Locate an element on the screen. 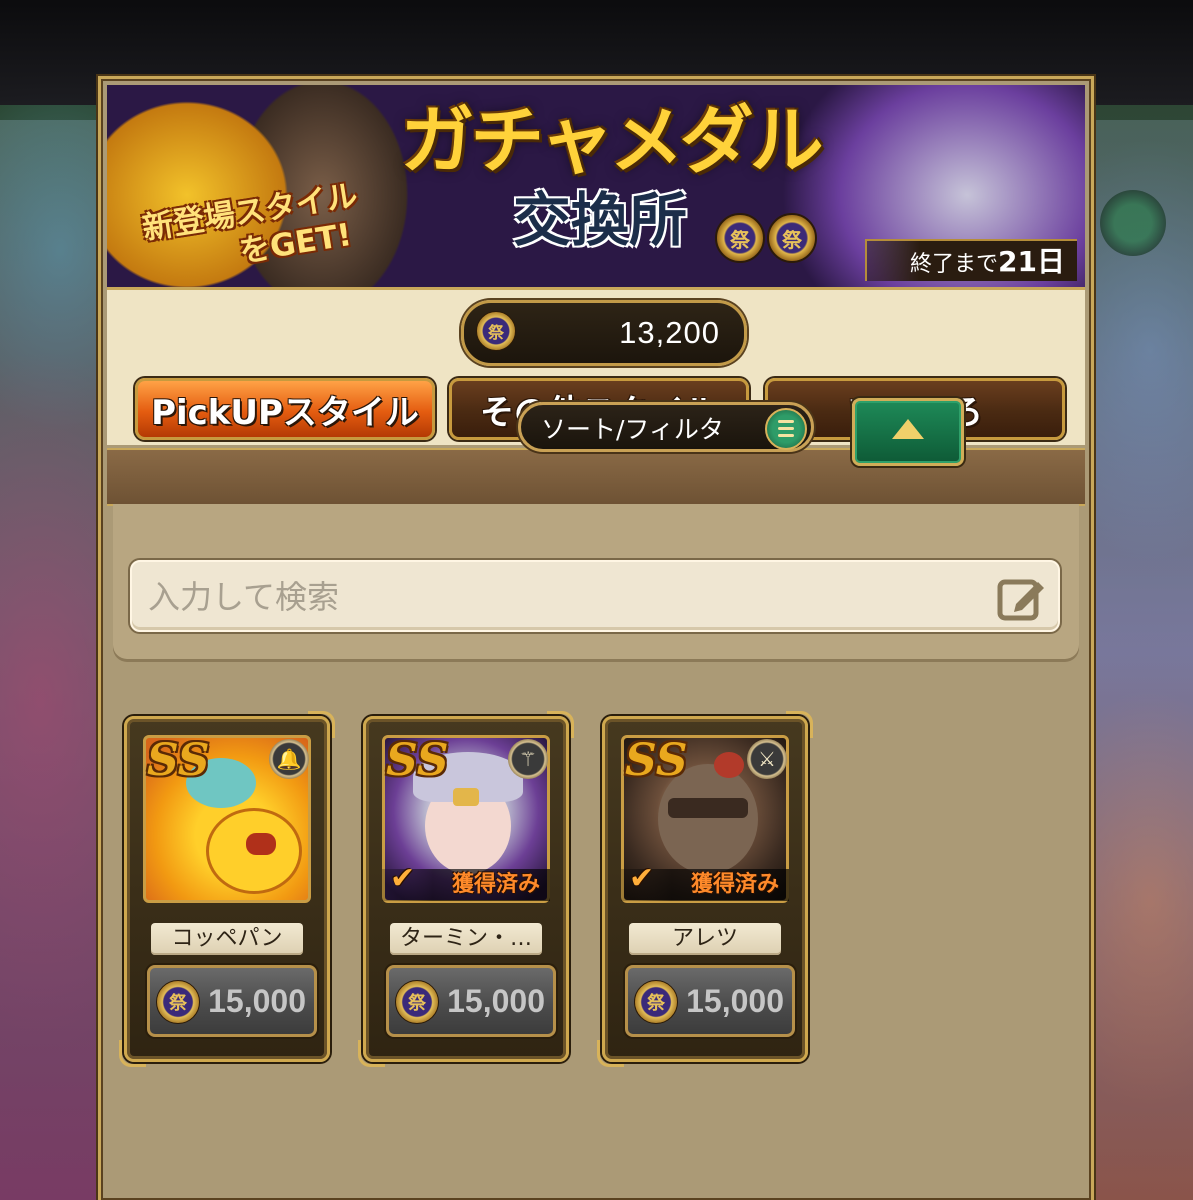  style-card: SS ⚔ ✔ 獲得済み アレツ 祭 15,000 is located at coordinates (705, 889).